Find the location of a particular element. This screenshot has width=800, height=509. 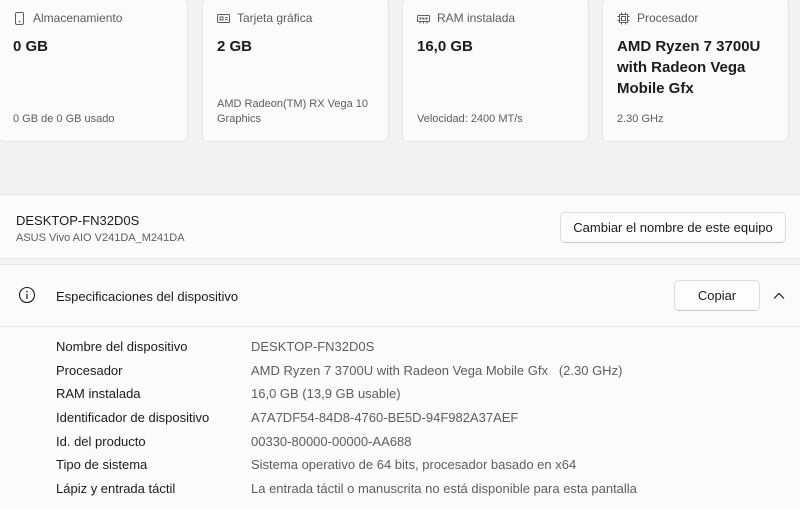

rename-pc-button: Cambiar el nombre de este equipo is located at coordinates (673, 227).